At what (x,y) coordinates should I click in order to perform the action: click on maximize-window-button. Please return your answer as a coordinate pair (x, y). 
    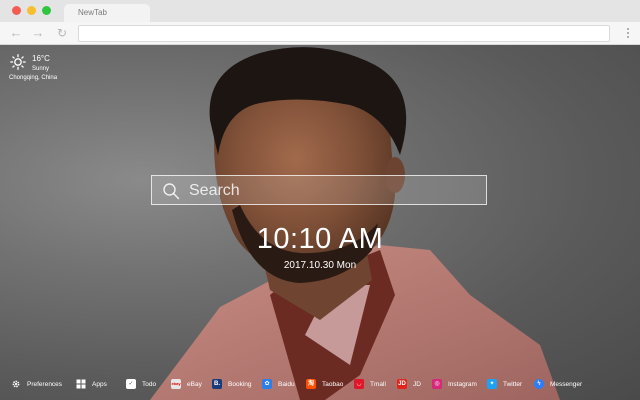
    Looking at the image, I should click on (46, 10).